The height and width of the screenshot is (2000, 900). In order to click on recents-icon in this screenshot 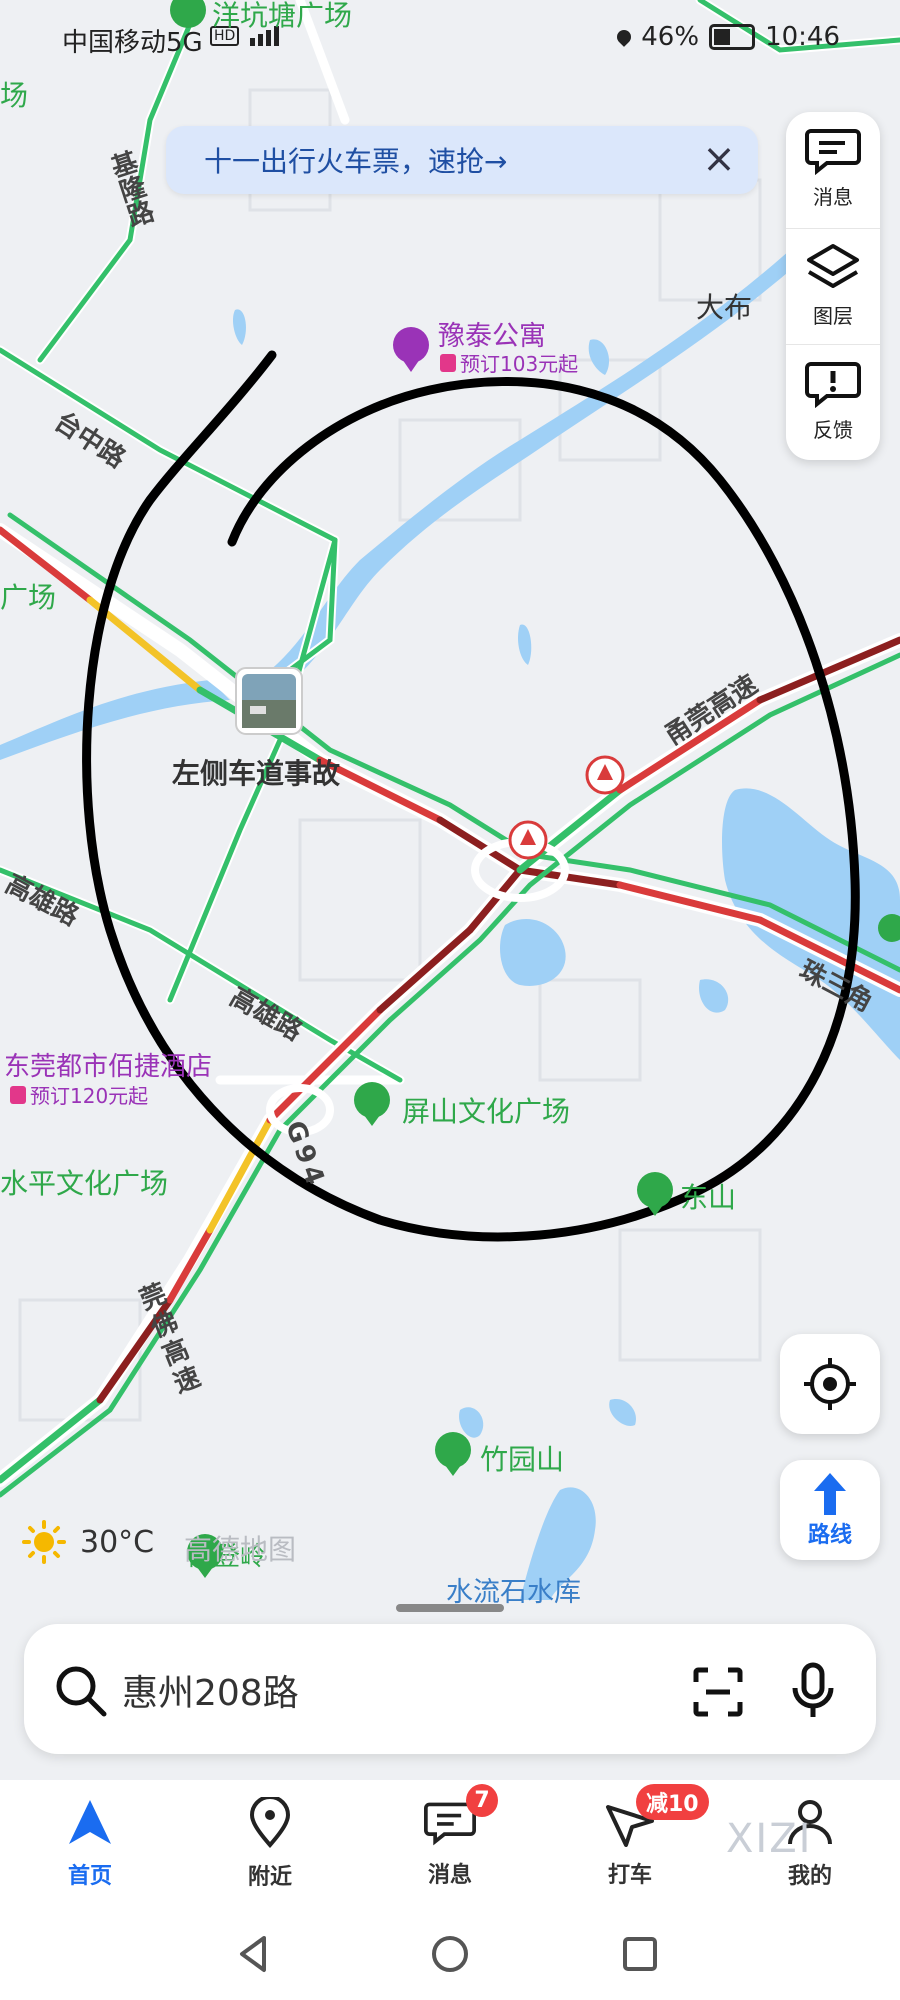, I will do `click(640, 1954)`.